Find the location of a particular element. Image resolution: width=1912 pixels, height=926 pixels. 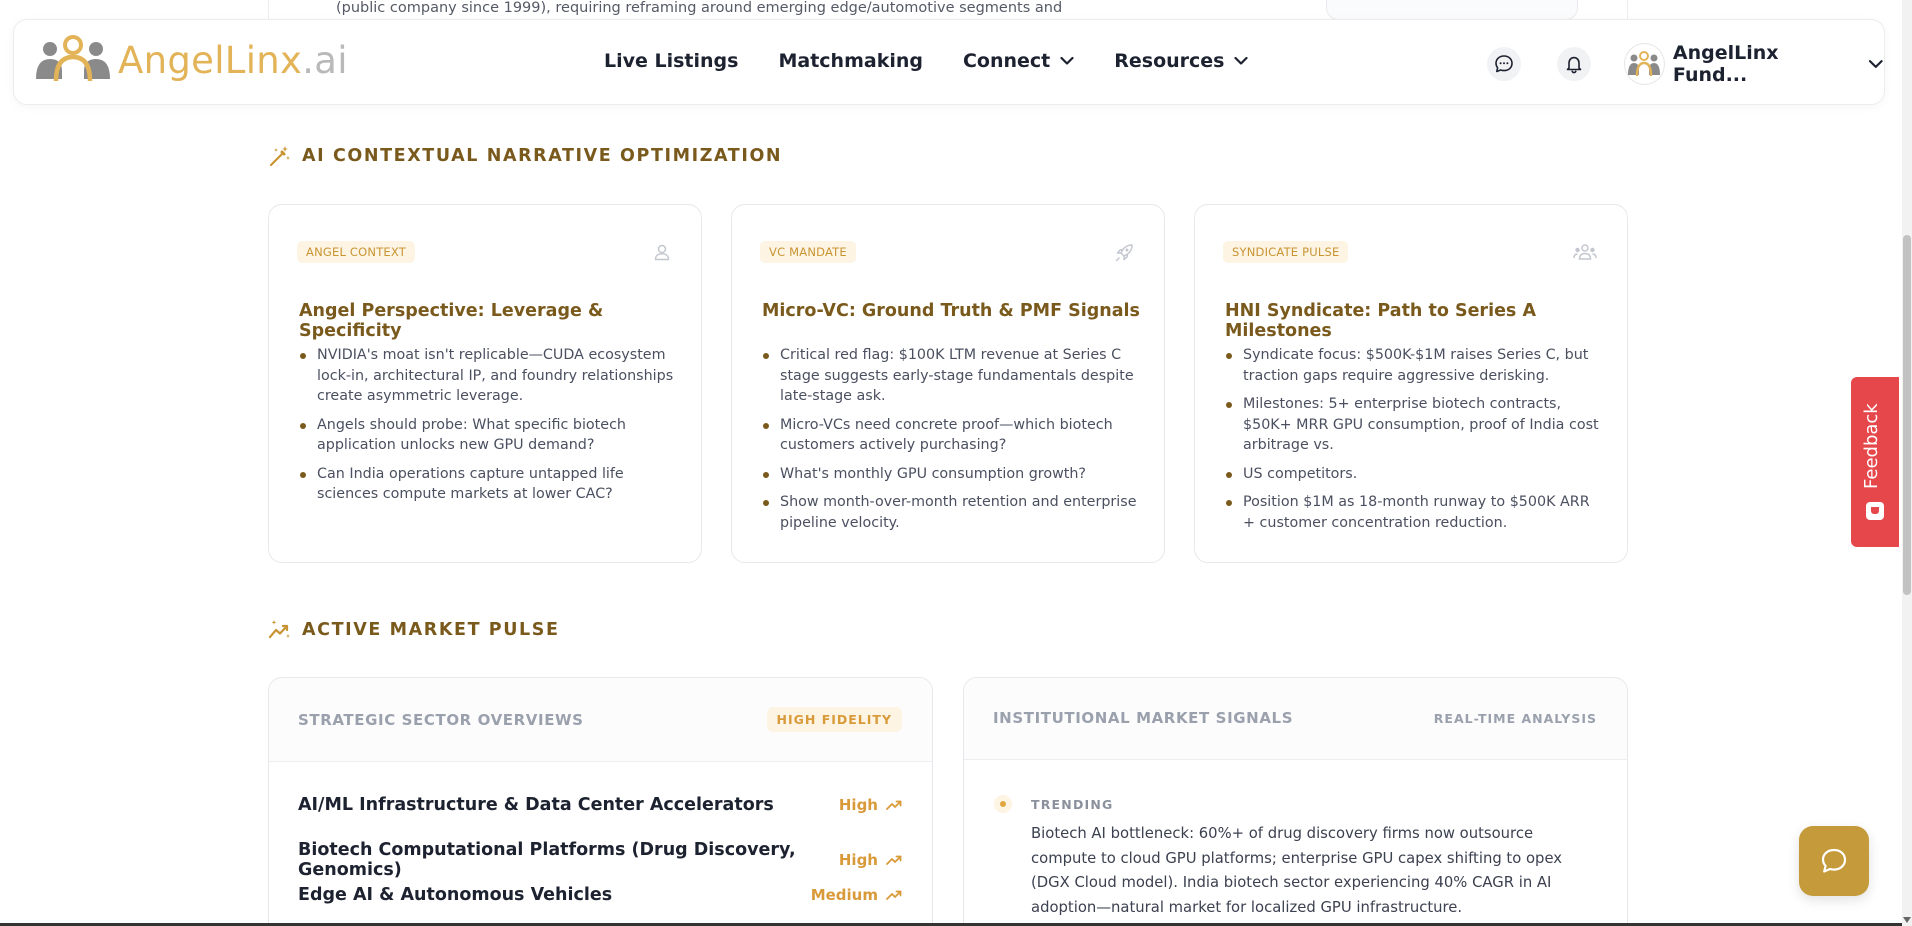

signal-label: TRENDING is located at coordinates (1072, 804).